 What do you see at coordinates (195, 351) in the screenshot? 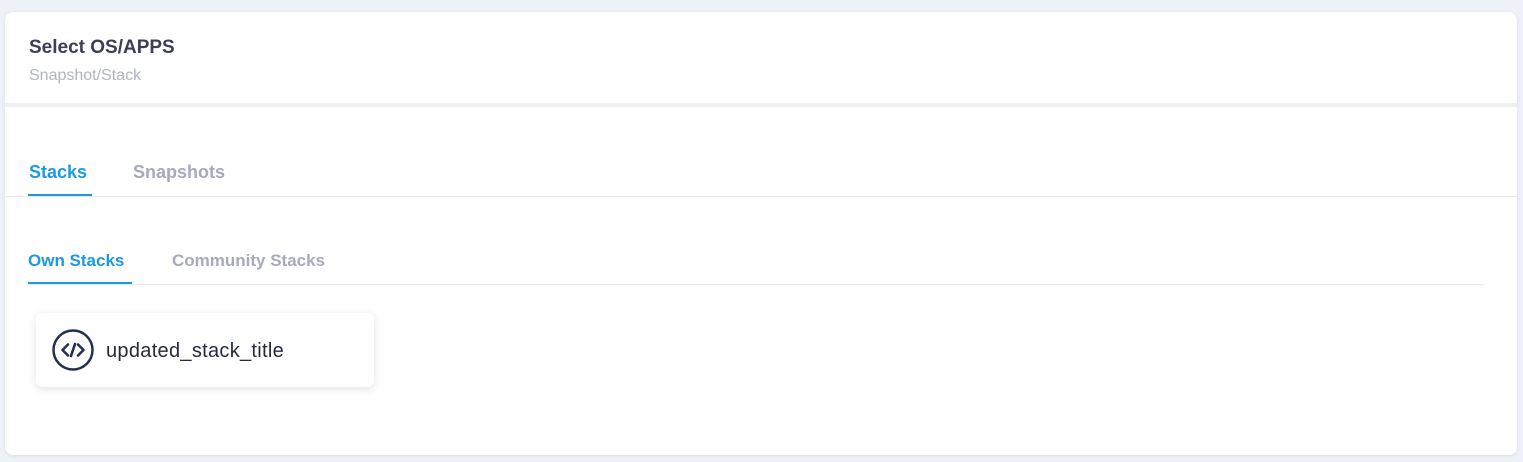
I see `stack-title: updated_stack_title` at bounding box center [195, 351].